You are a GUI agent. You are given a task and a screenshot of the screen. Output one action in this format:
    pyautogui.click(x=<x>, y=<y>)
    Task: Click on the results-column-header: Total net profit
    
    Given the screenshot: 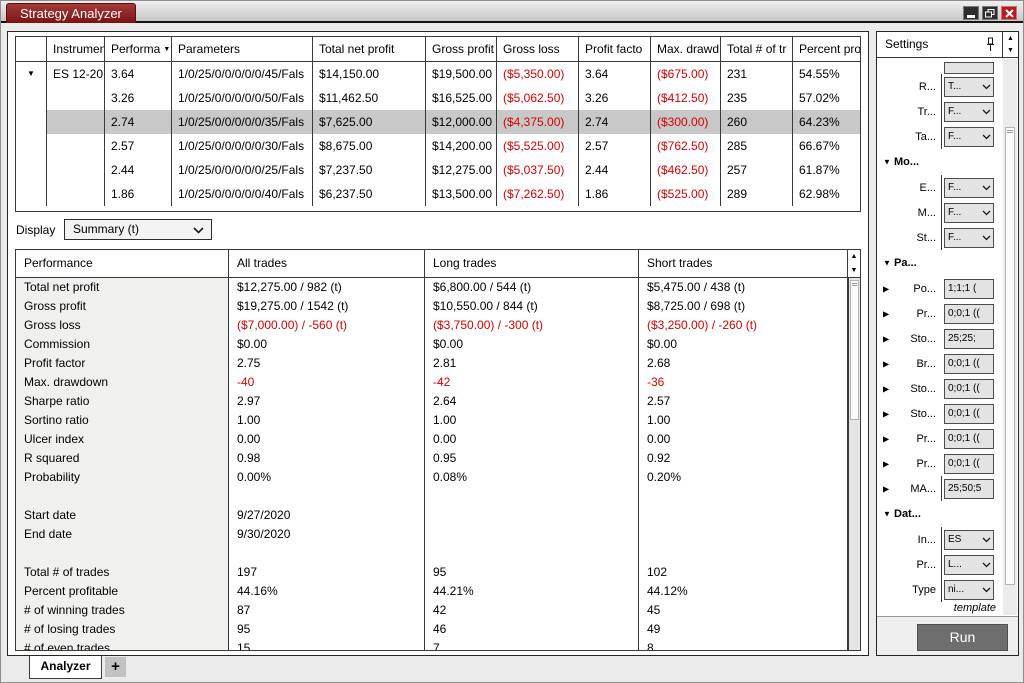 What is the action you would take?
    pyautogui.click(x=369, y=49)
    